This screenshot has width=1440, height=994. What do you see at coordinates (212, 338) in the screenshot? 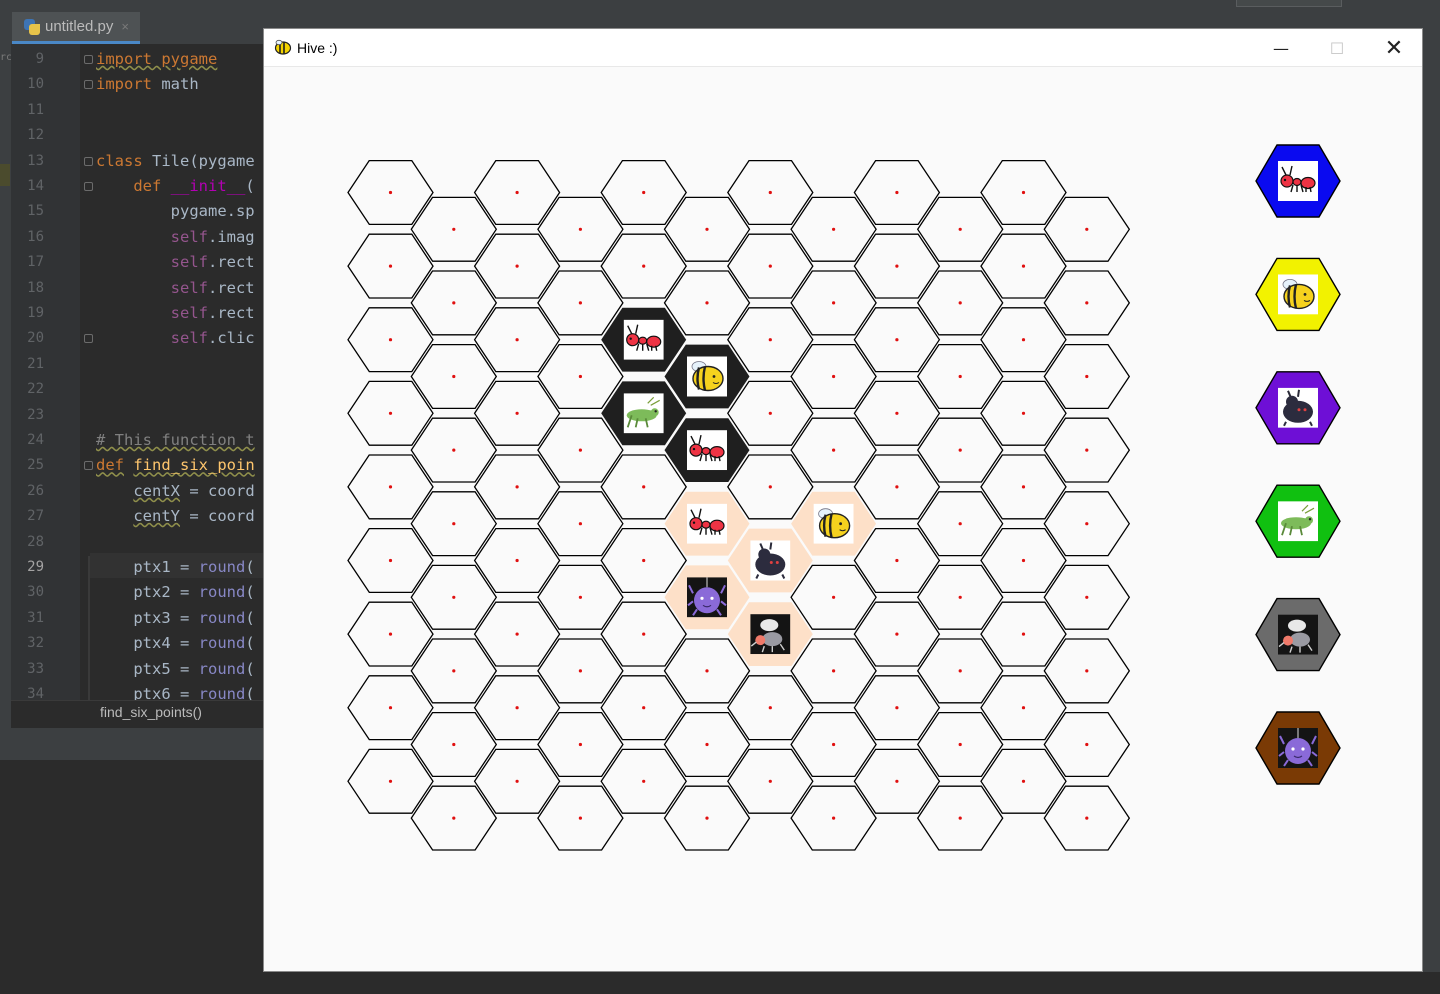
I see `code-line: self.clic` at bounding box center [212, 338].